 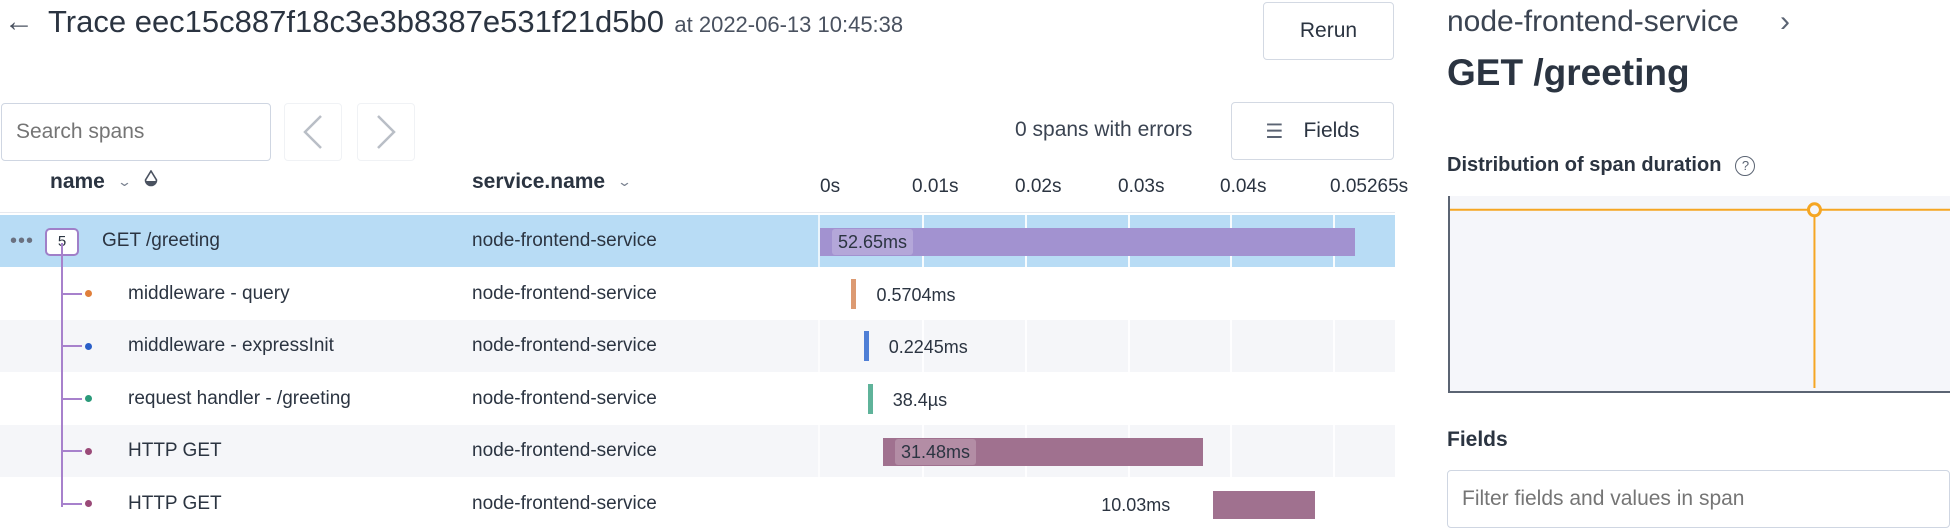 What do you see at coordinates (920, 399) in the screenshot?
I see `span-duration-label: 38.4µs` at bounding box center [920, 399].